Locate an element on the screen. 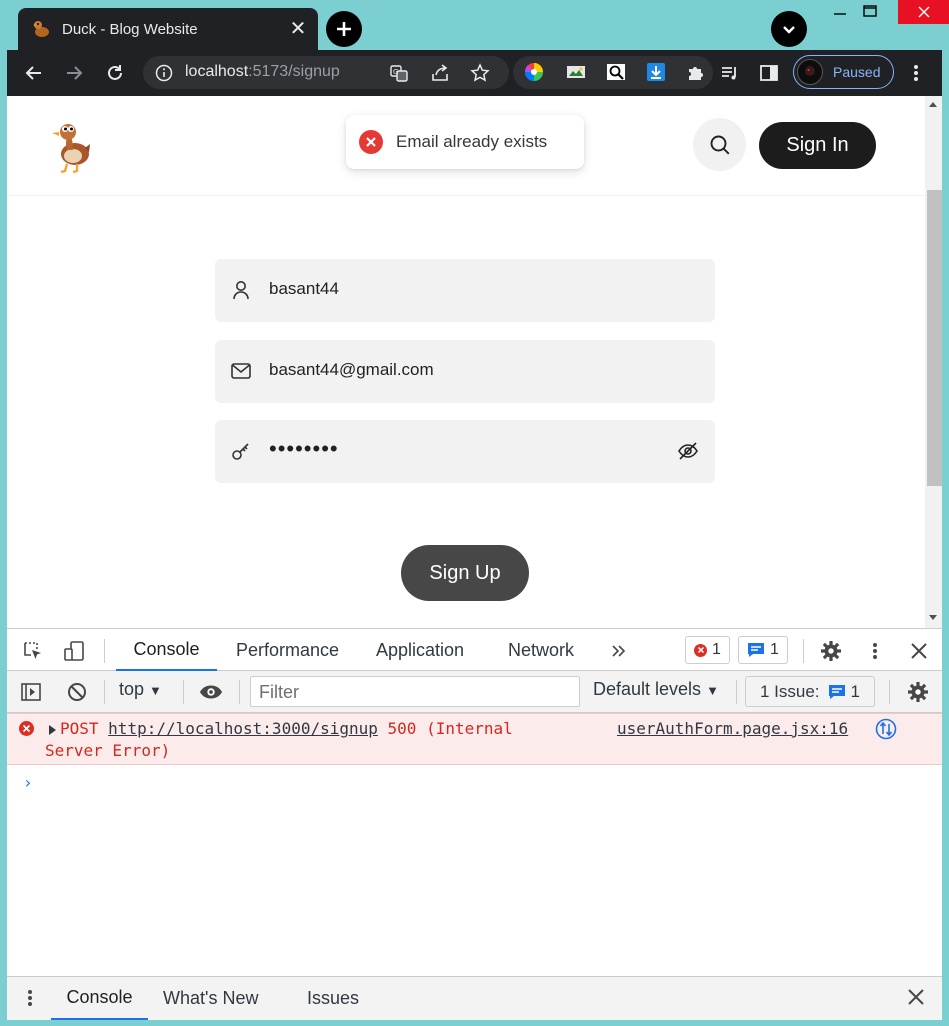  expand-triangle-icon is located at coordinates (52, 730).